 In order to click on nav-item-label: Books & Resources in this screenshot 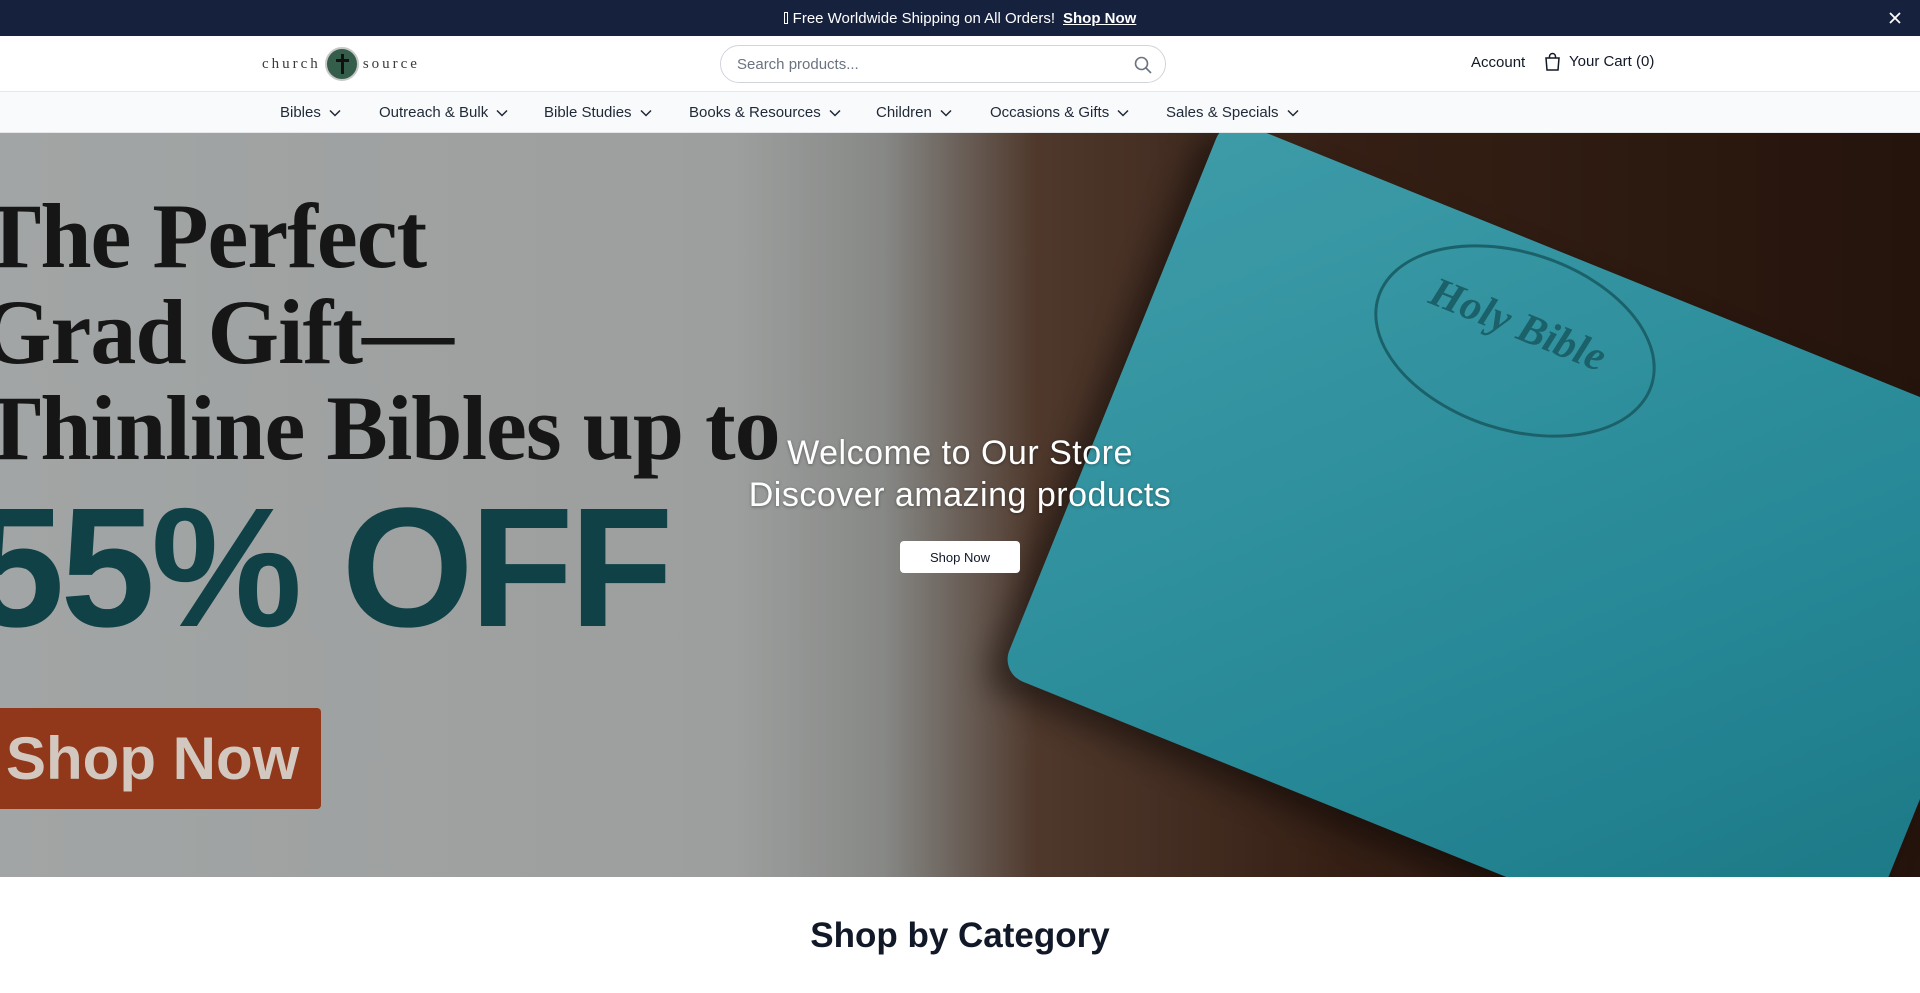, I will do `click(755, 112)`.